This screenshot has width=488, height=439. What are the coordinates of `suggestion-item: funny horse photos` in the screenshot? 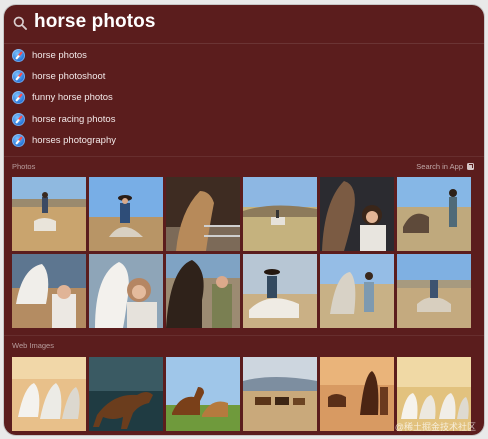 It's located at (244, 97).